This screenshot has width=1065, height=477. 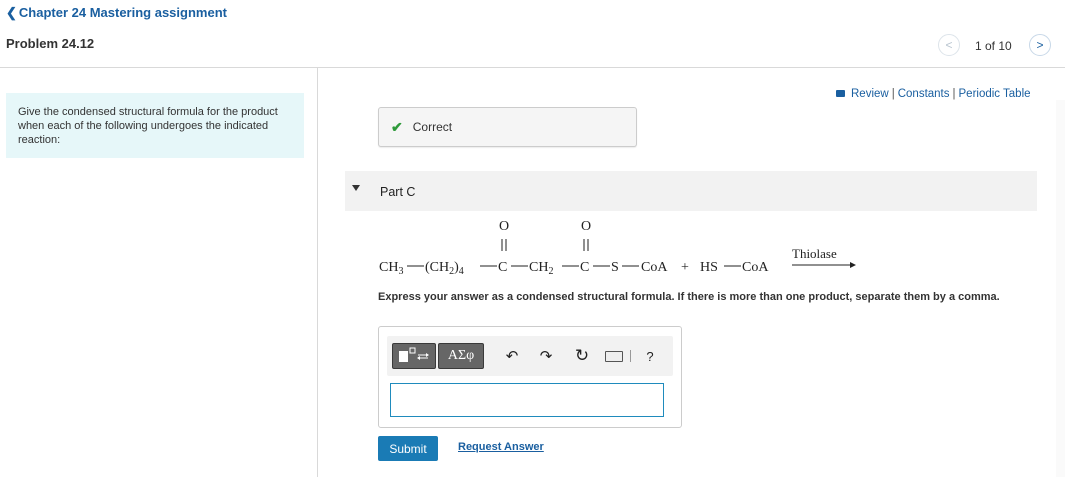 I want to click on eq-coa-1: CoA, so click(x=654, y=267).